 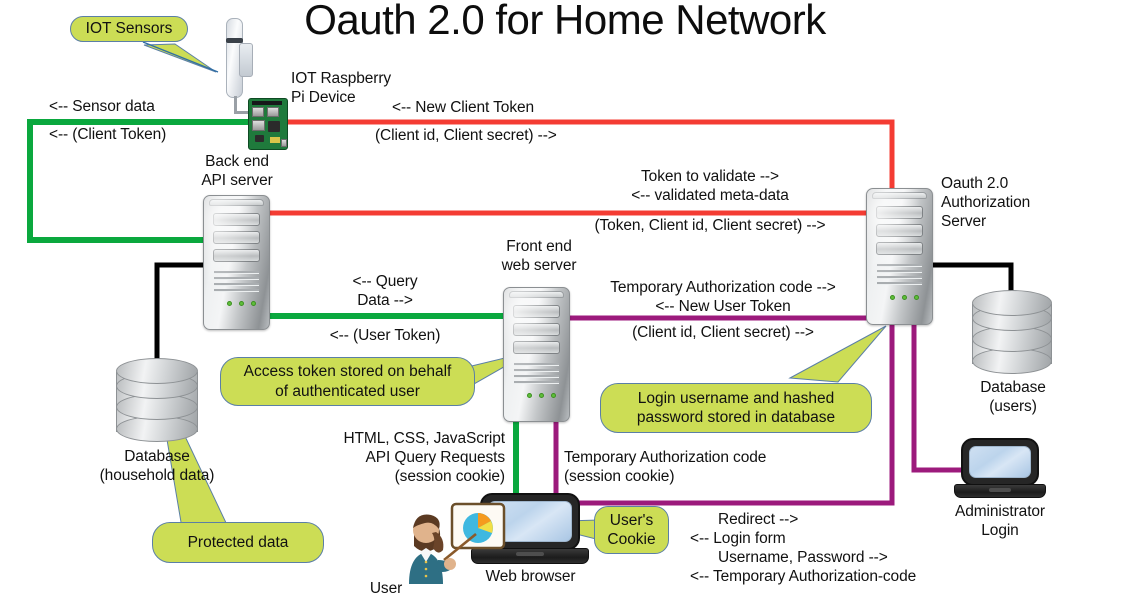 What do you see at coordinates (259, 138) in the screenshot?
I see `pi-ram-chip` at bounding box center [259, 138].